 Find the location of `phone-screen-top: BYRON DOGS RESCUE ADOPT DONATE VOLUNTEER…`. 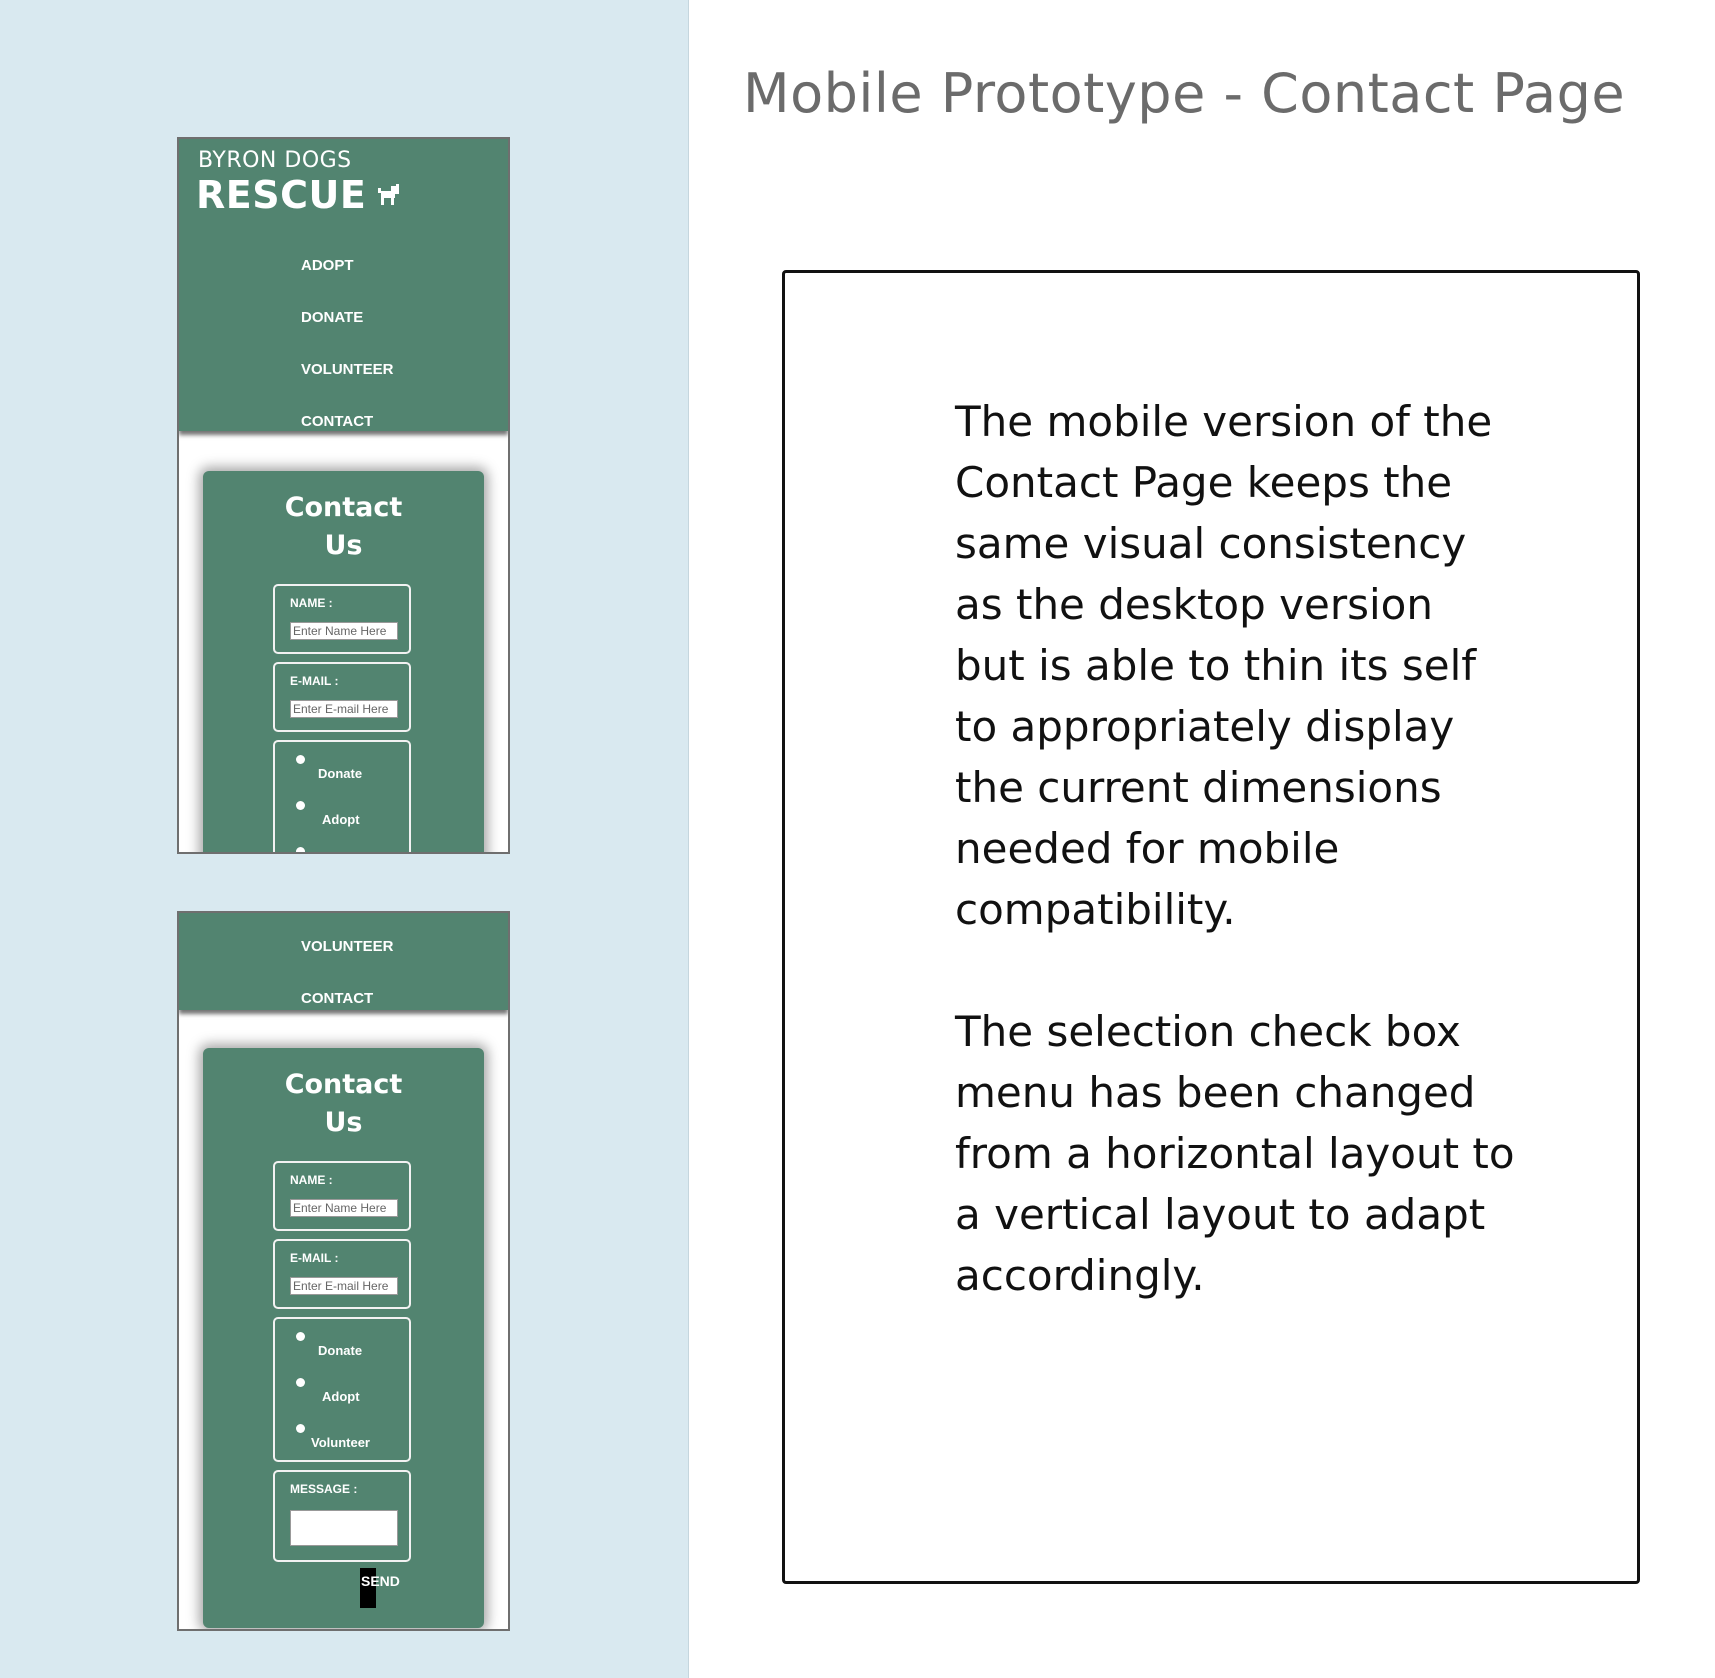

phone-screen-top: BYRON DOGS RESCUE ADOPT DONATE VOLUNTEER… is located at coordinates (343, 495).